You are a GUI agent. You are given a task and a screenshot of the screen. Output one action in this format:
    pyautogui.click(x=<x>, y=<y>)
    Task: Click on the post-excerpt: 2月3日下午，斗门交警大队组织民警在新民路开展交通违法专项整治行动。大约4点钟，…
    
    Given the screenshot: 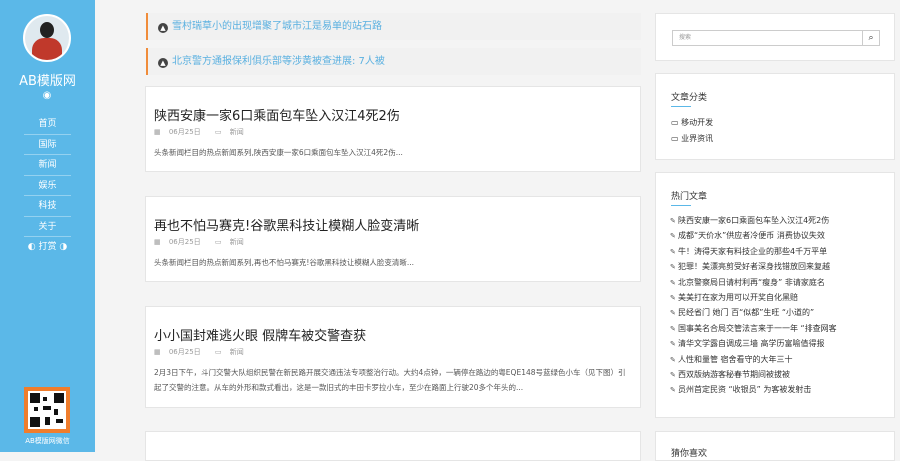 What is the action you would take?
    pyautogui.click(x=390, y=380)
    